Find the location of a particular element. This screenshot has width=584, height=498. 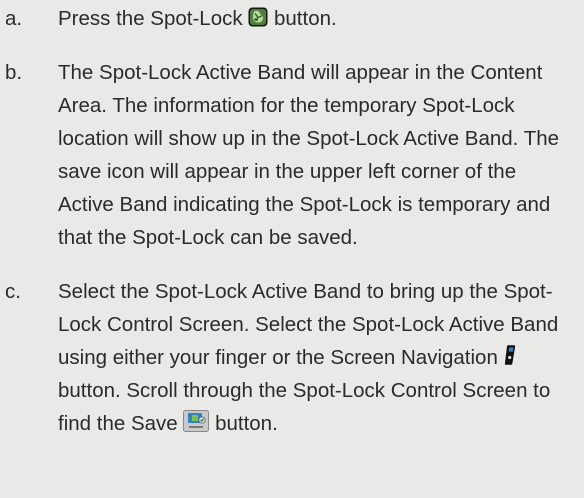

step-marker: c. is located at coordinates (13, 291).